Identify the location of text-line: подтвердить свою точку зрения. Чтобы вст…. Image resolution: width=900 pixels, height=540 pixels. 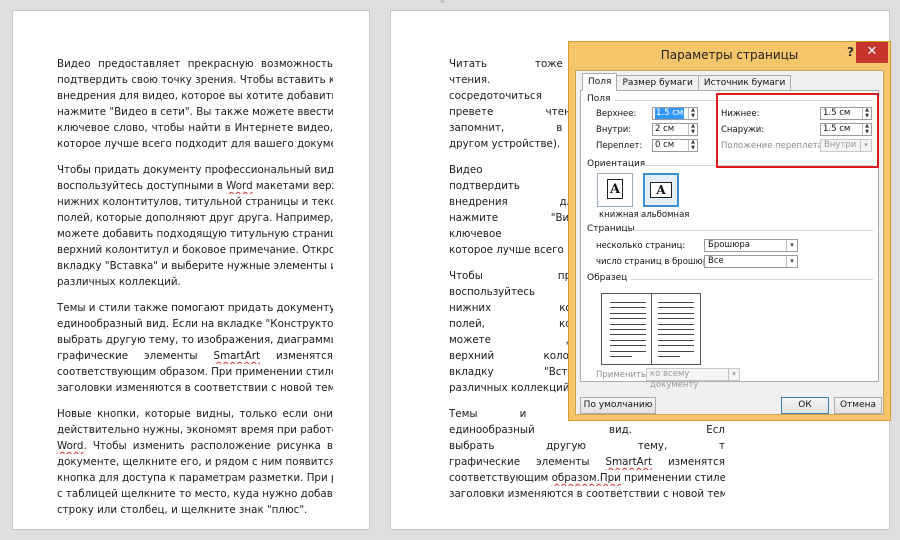
(195, 80).